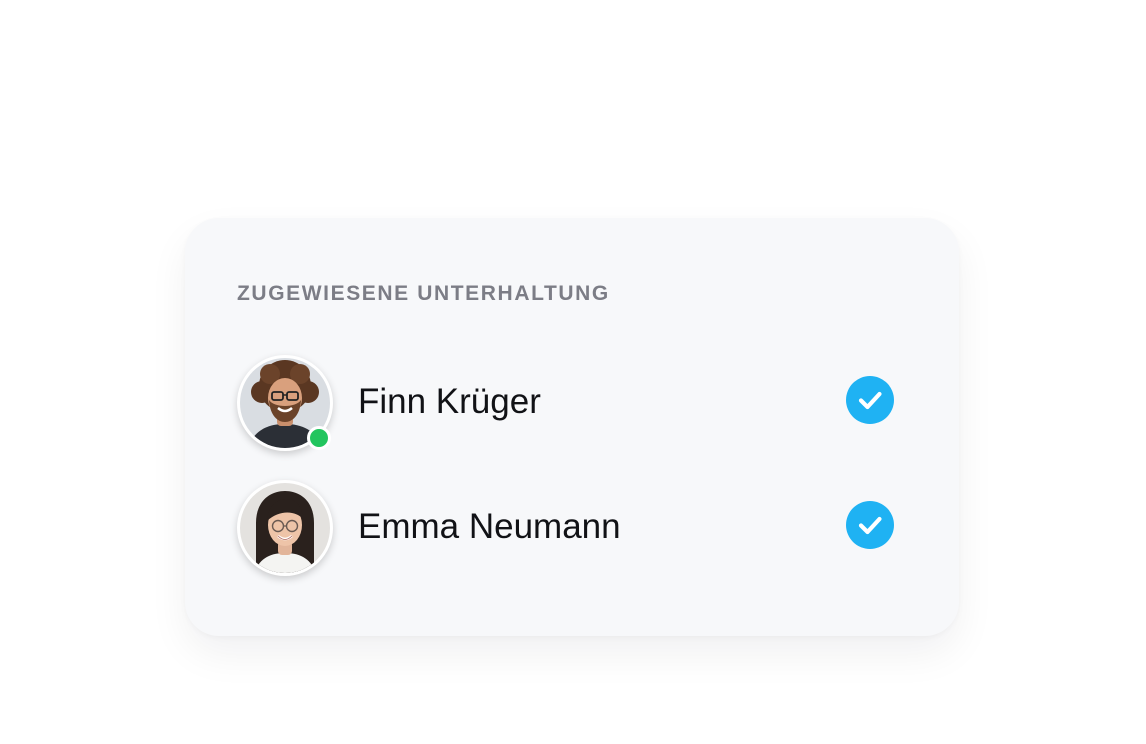  What do you see at coordinates (423, 293) in the screenshot?
I see `card-title: ZUGEWIESENE UNTERHALTUNG` at bounding box center [423, 293].